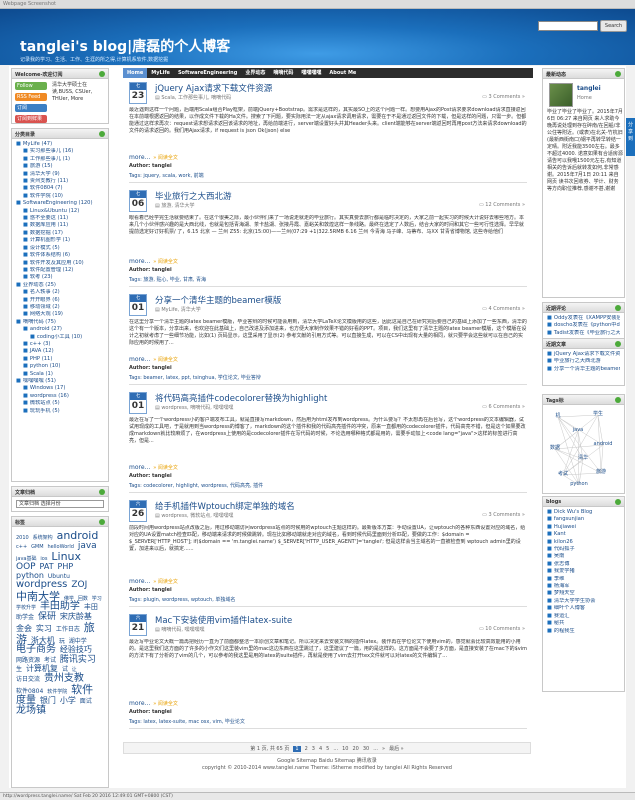  Describe the element at coordinates (178, 309) in the screenshot. I see `post-categories: ▤ MyLife, 清华大学` at that location.